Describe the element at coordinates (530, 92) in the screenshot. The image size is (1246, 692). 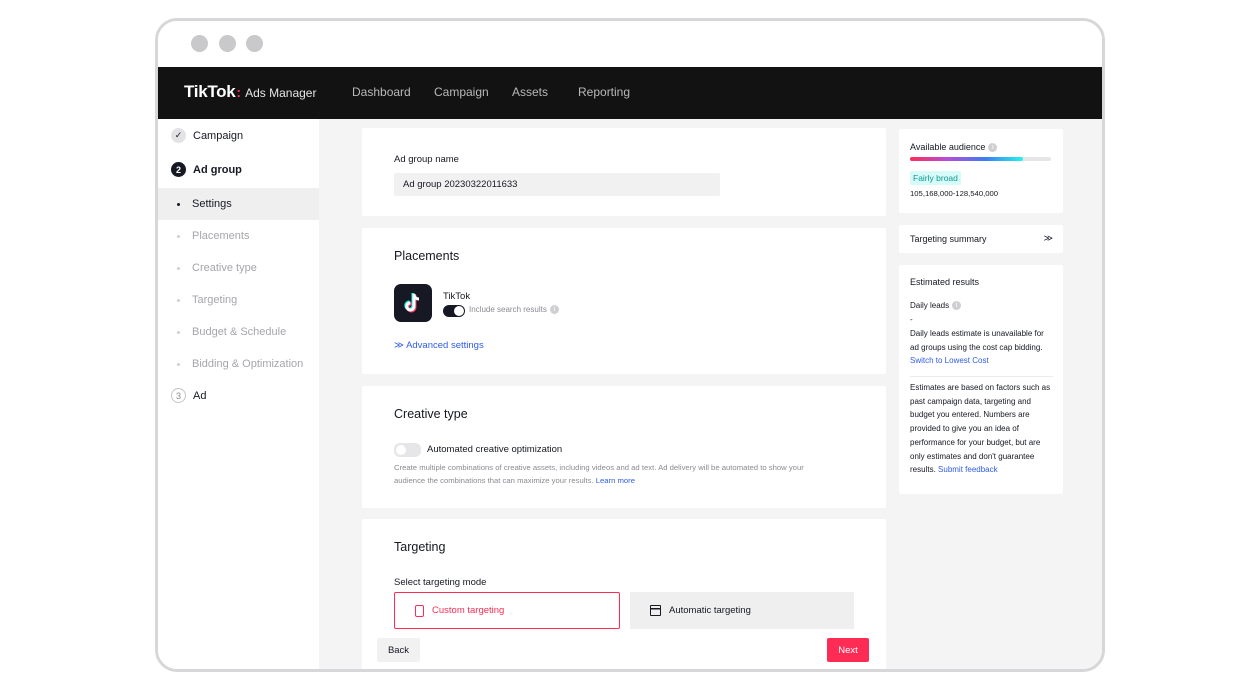
I see `nav-assets: Assets` at that location.